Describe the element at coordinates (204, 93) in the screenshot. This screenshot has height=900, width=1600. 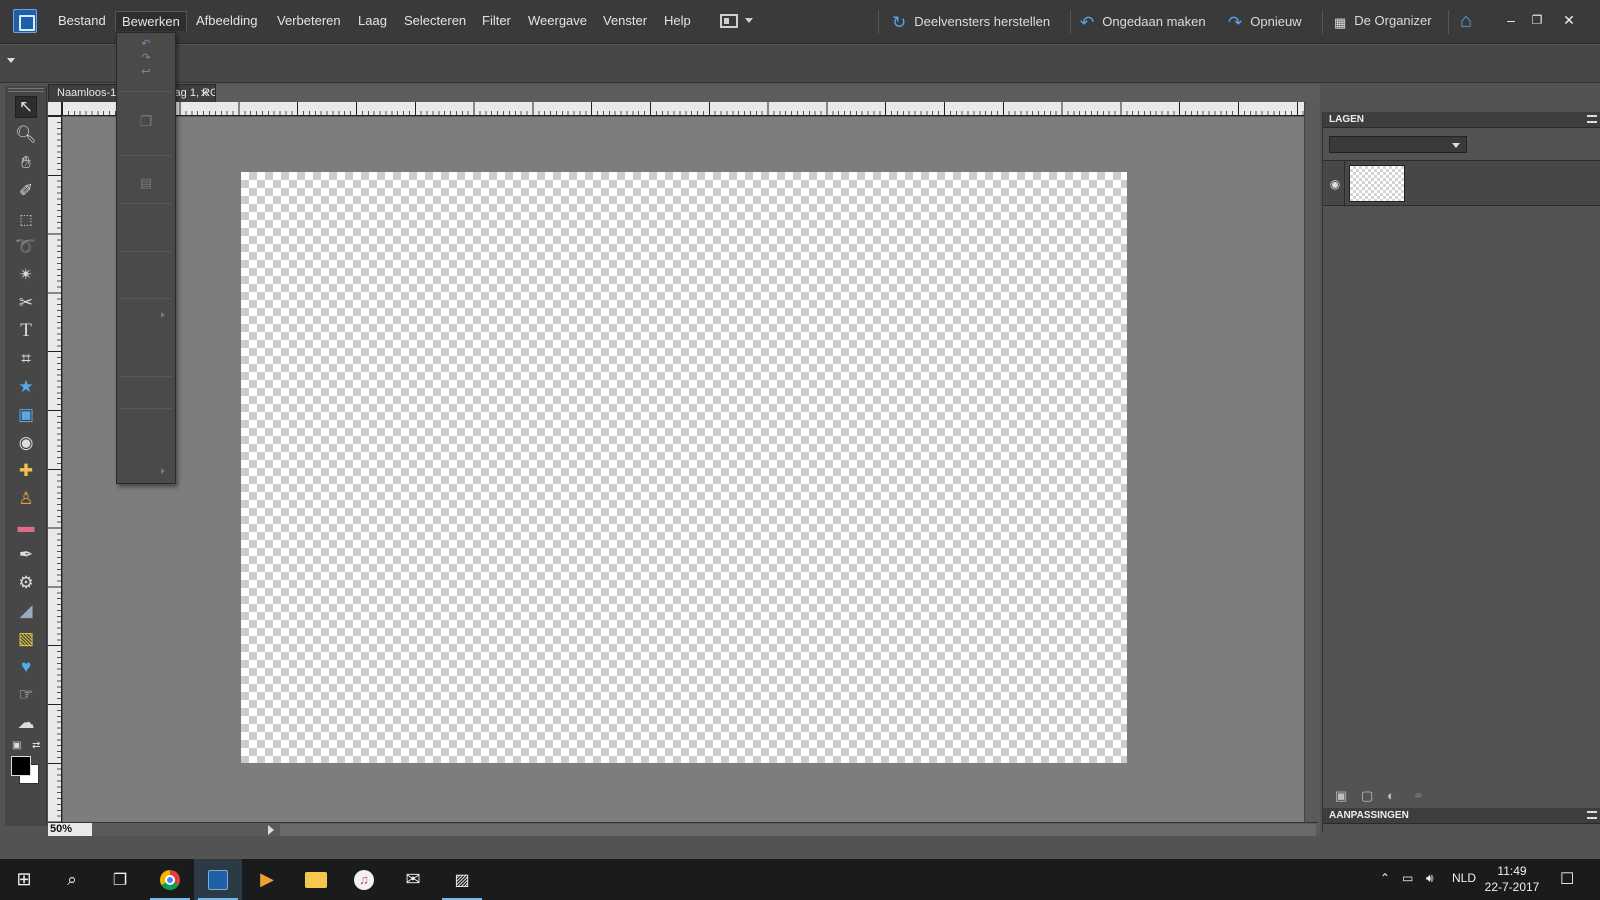
I see `close-icon: ✕` at that location.